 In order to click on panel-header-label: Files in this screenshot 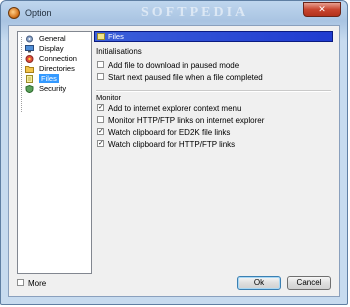, I will do `click(116, 36)`.